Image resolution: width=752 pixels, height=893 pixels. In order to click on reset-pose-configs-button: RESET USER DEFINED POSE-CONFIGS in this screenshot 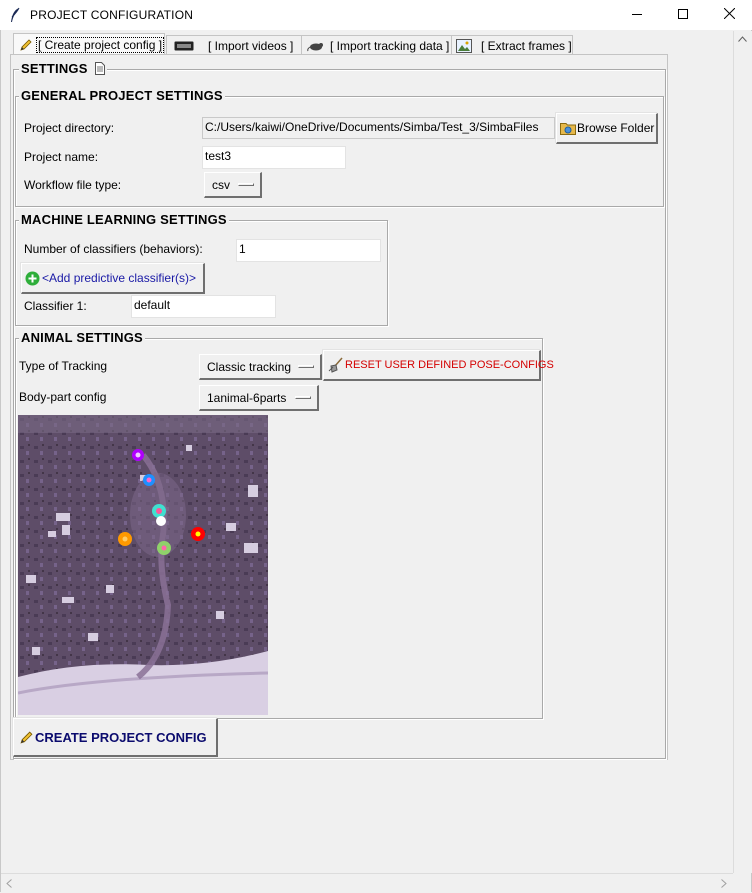, I will do `click(438, 365)`.